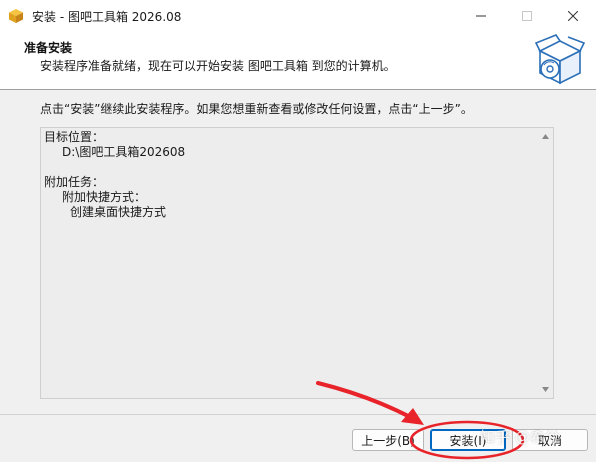  What do you see at coordinates (545, 389) in the screenshot?
I see `scroll-down-icon` at bounding box center [545, 389].